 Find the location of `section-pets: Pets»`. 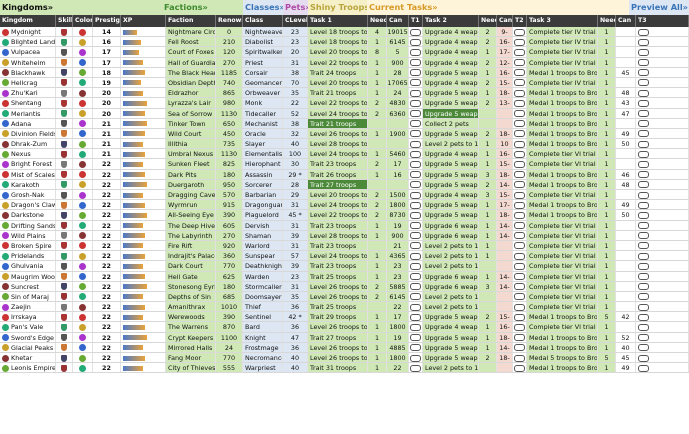

section-pets: Pets» is located at coordinates (295, 7).